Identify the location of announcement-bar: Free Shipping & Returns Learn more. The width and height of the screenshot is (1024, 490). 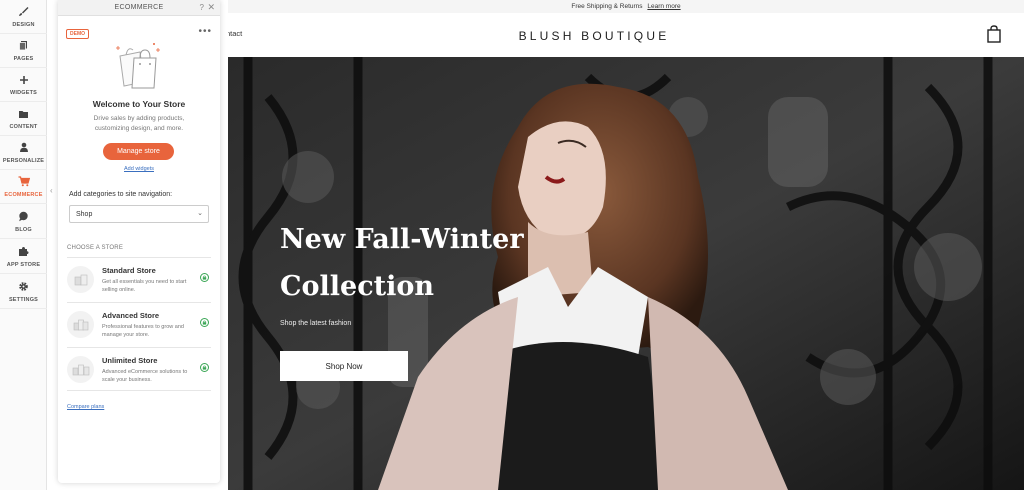
(626, 6).